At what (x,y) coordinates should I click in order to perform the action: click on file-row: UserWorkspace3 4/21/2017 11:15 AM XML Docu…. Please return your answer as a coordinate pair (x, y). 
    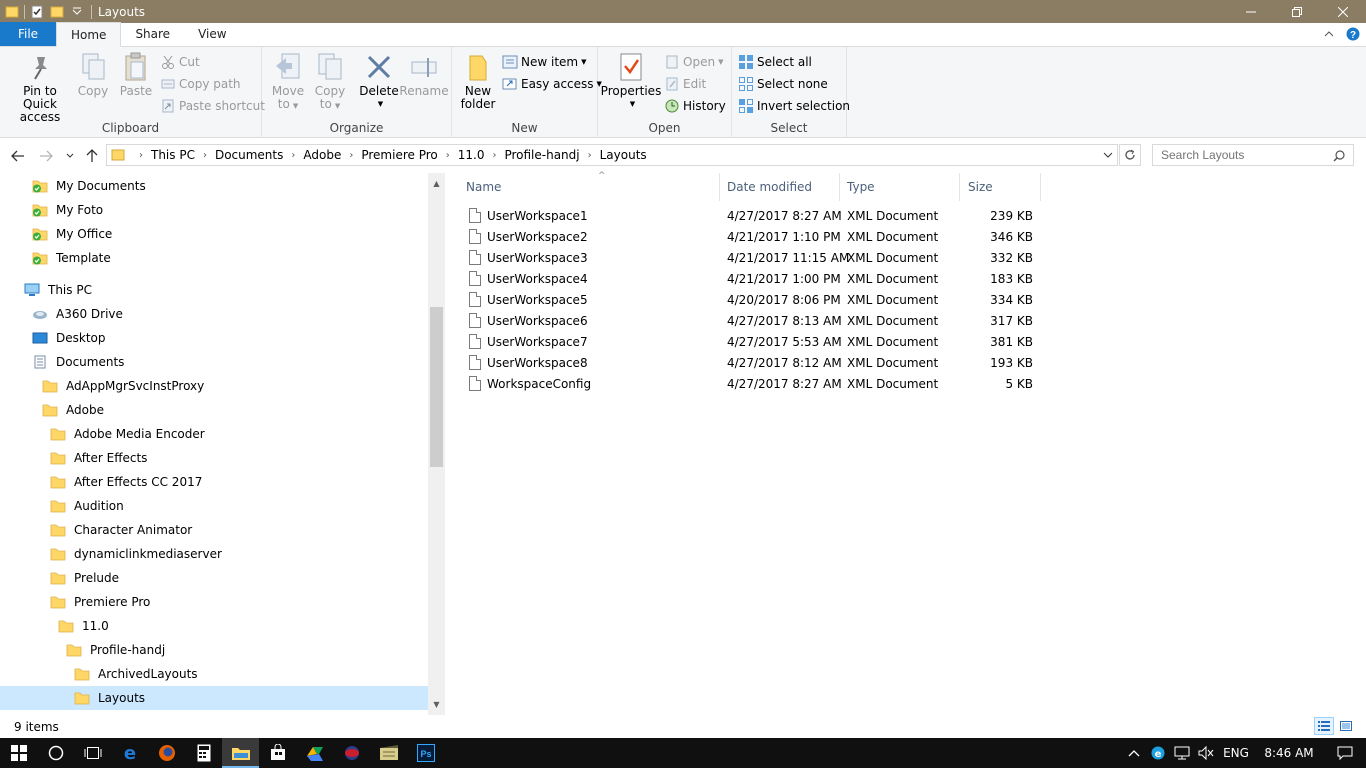
    Looking at the image, I should click on (751, 257).